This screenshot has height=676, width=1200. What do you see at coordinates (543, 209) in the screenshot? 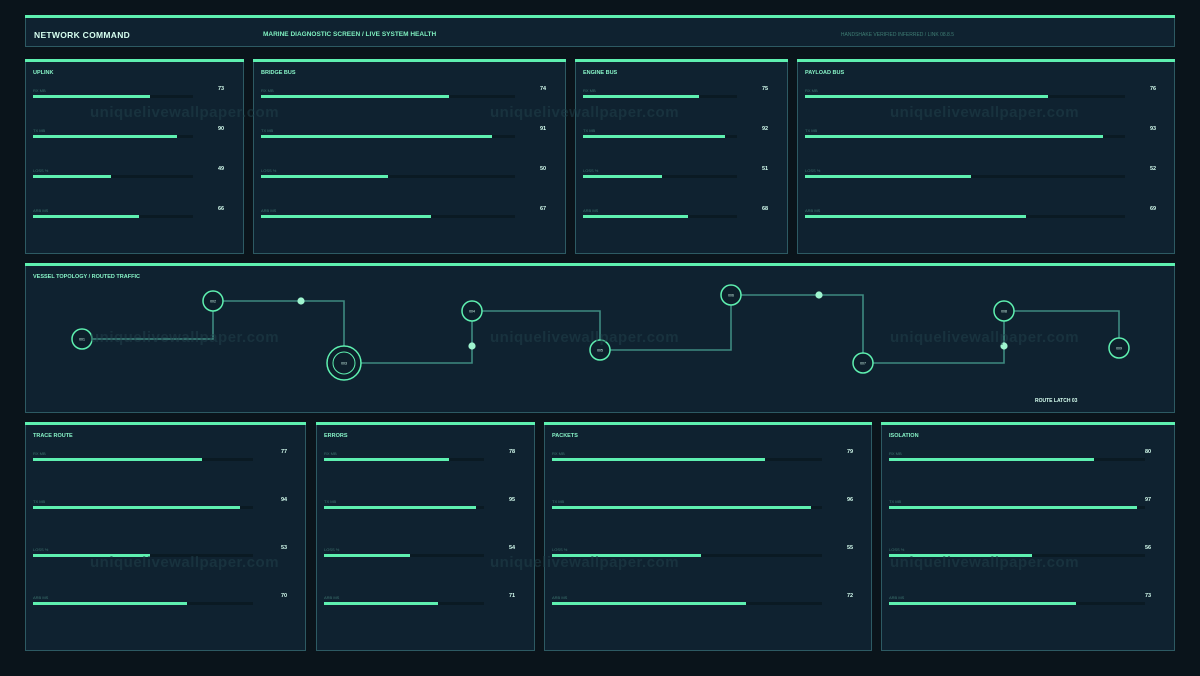
I see `metric-value: 67` at bounding box center [543, 209].